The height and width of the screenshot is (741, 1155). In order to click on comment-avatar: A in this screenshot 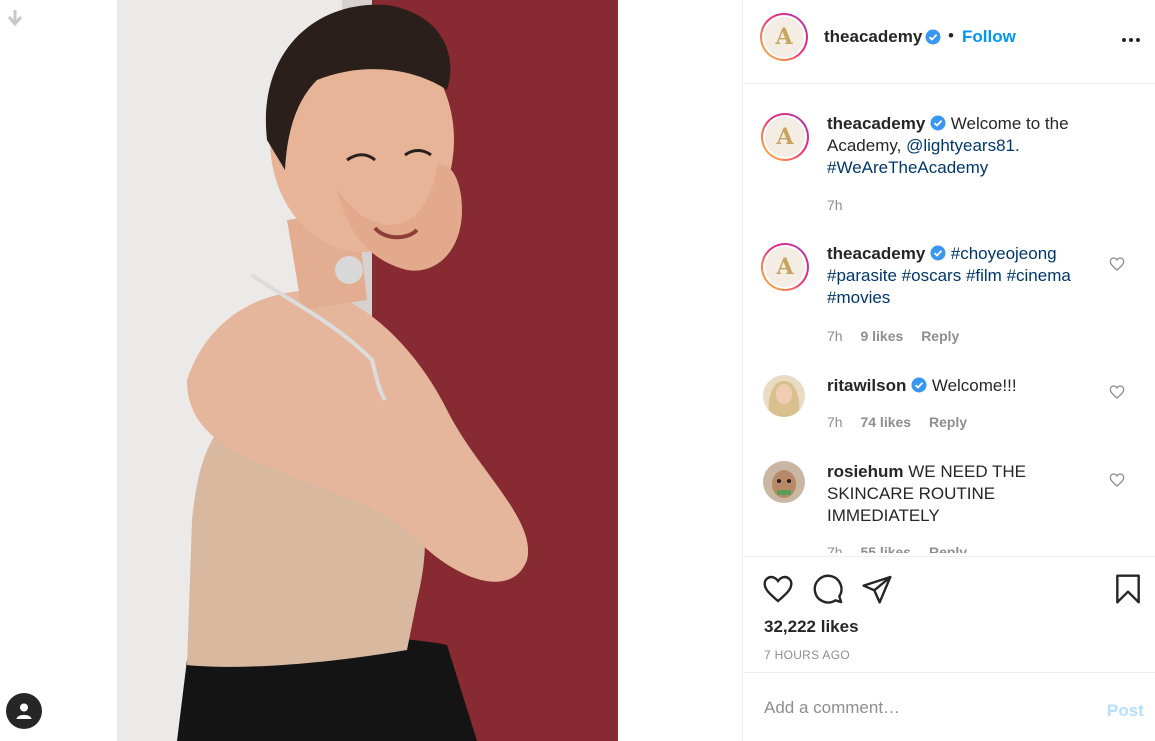, I will do `click(785, 267)`.